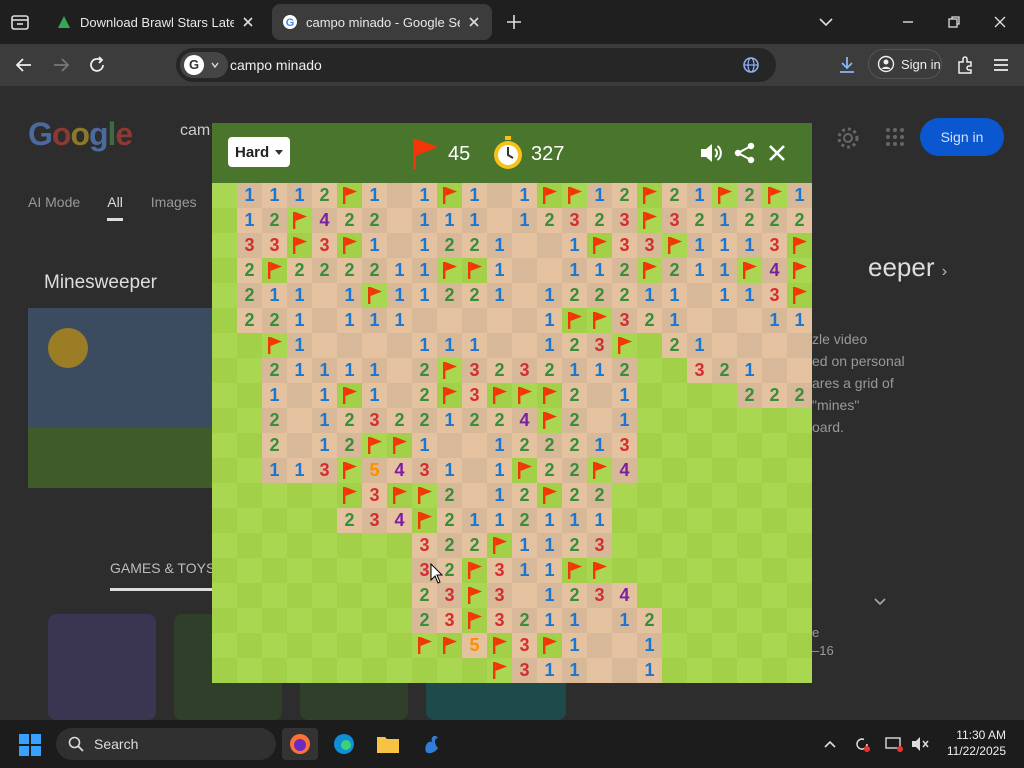 This screenshot has height=768, width=1024. Describe the element at coordinates (344, 744) in the screenshot. I see `edge-app` at that location.